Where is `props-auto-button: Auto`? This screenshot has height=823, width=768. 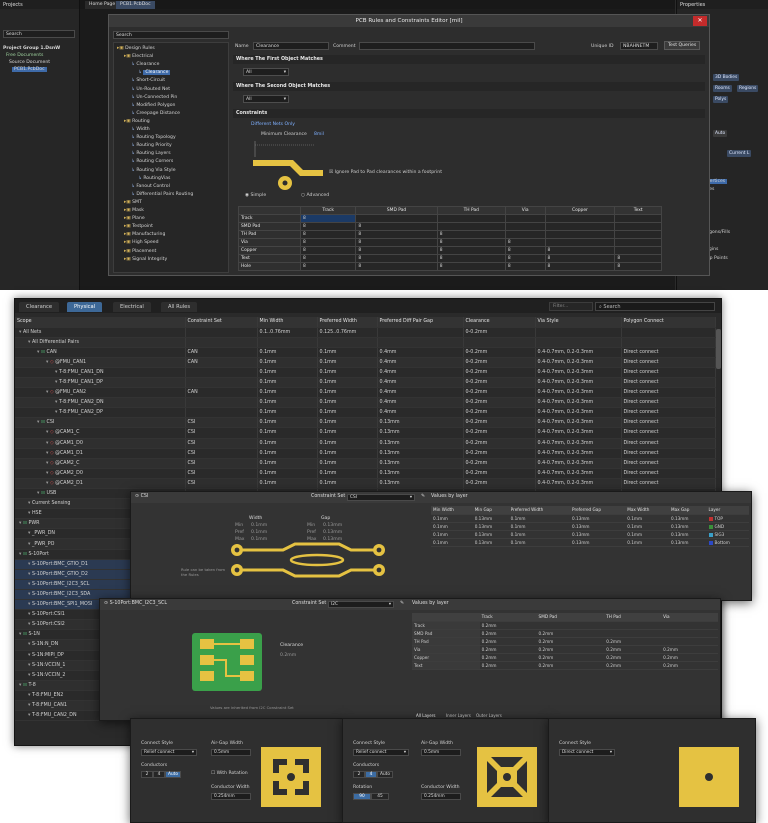 props-auto-button: Auto is located at coordinates (720, 133).